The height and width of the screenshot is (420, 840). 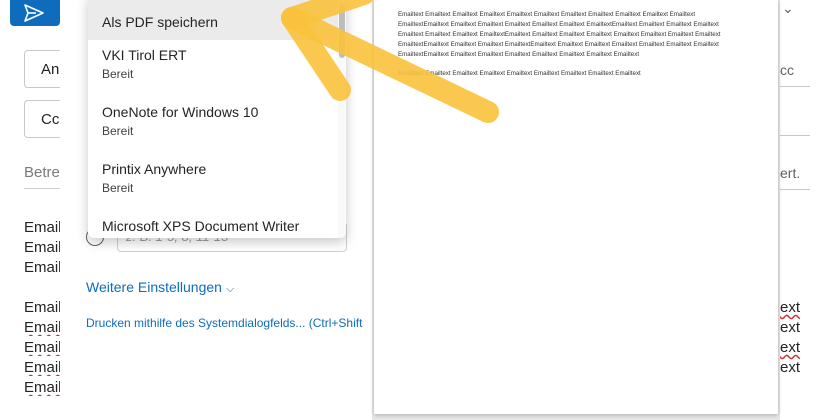 I want to click on printer-name: Als PDF speichern, so click(x=160, y=22).